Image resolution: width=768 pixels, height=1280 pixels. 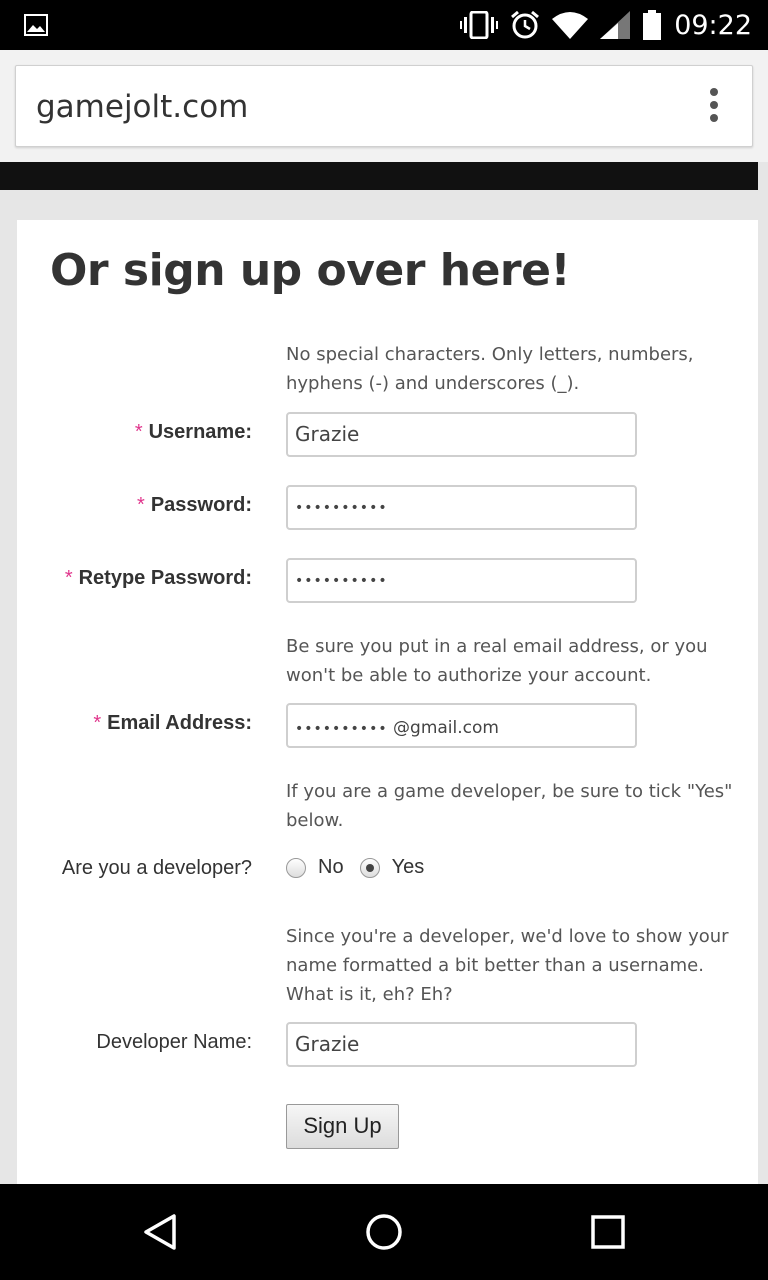 What do you see at coordinates (331, 867) in the screenshot?
I see `radio-no-label: No` at bounding box center [331, 867].